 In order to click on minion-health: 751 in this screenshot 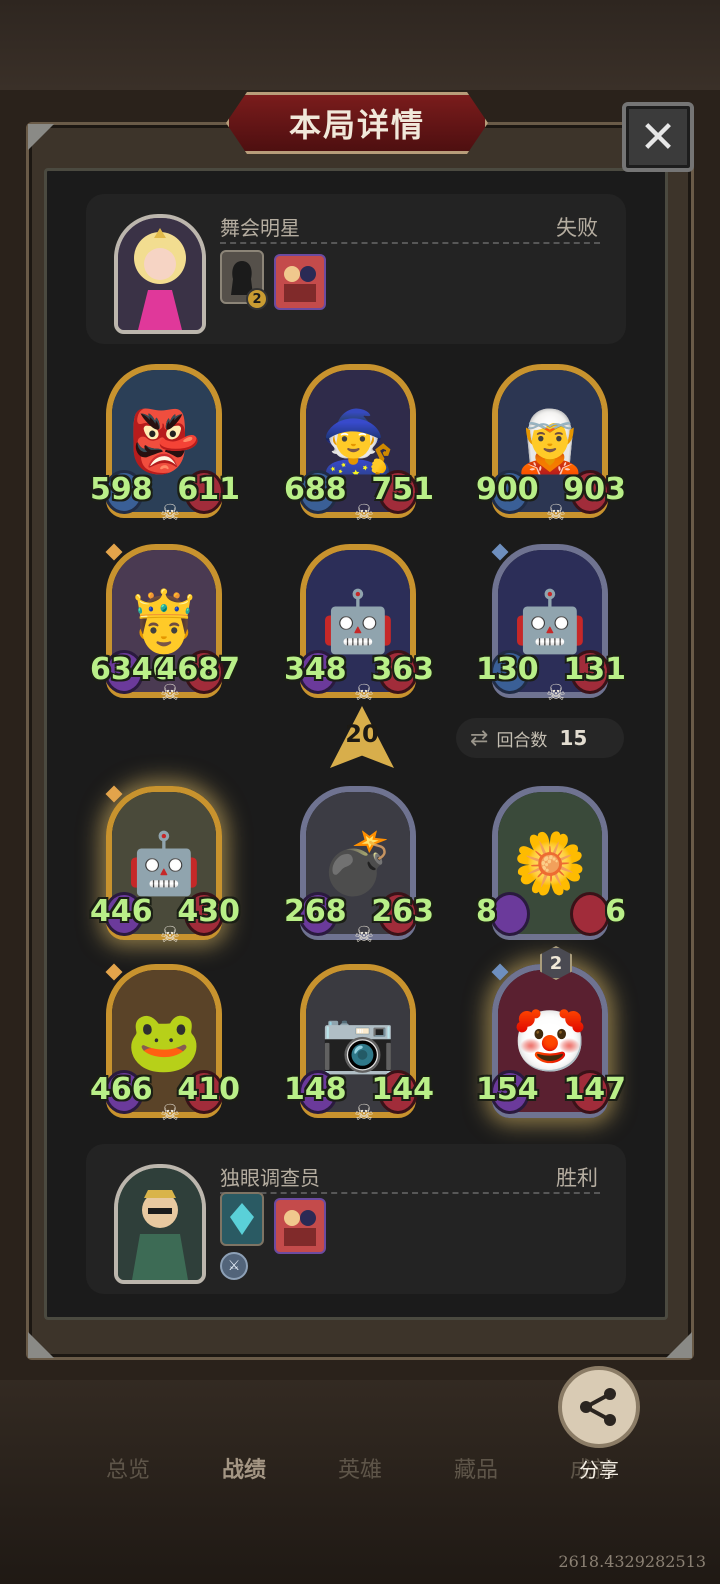, I will do `click(402, 489)`.